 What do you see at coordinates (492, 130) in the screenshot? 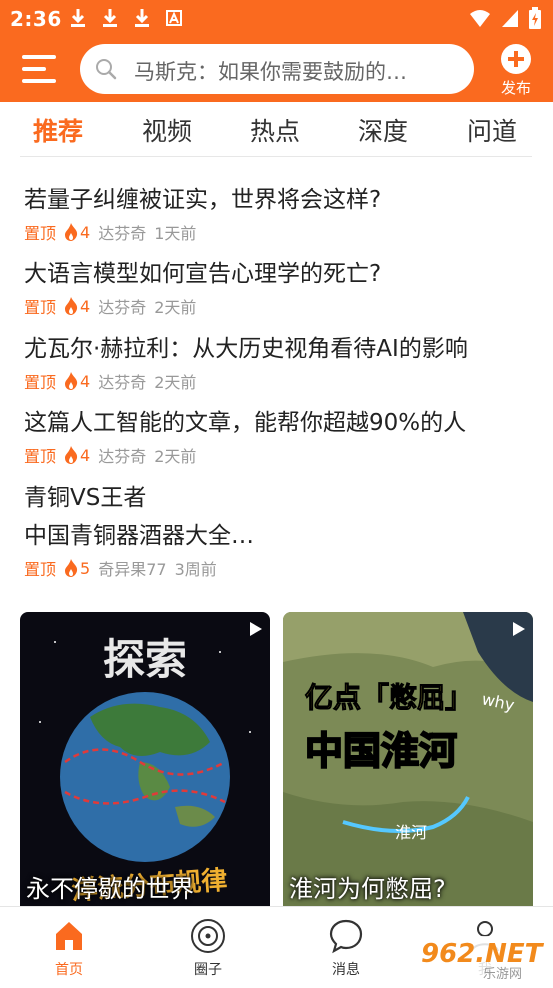
I see `tab-wendao: 问道` at bounding box center [492, 130].